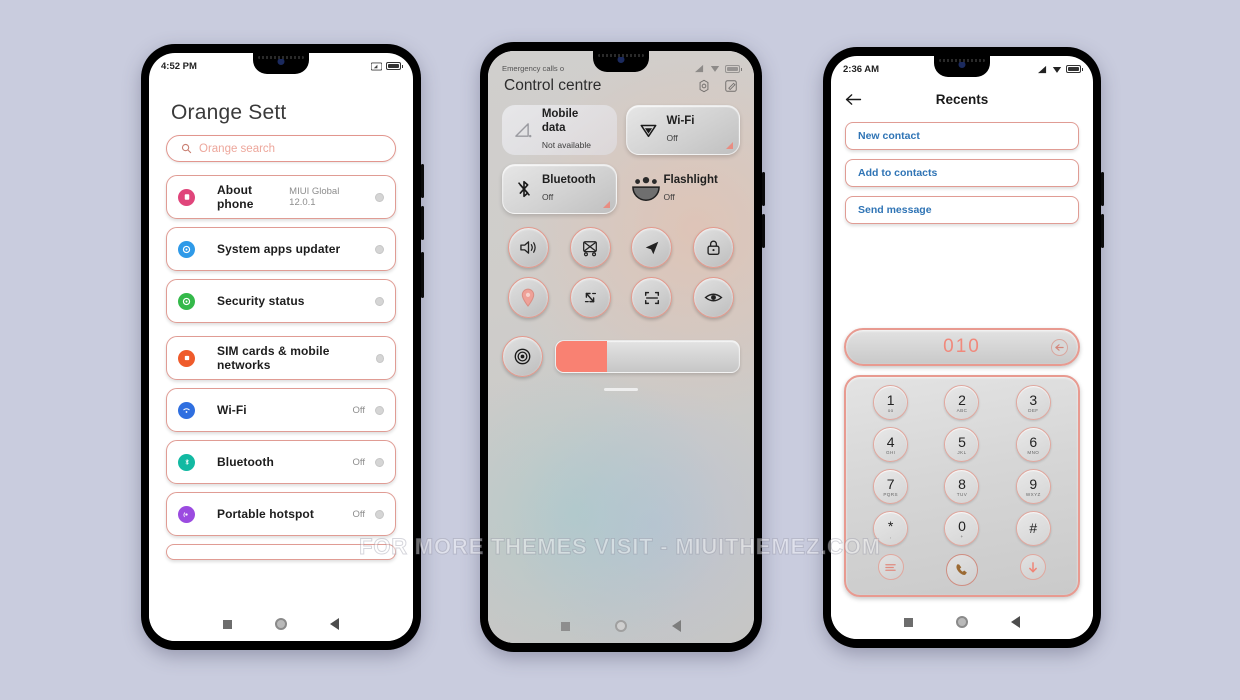  I want to click on dial-key-1: 1 oo, so click(891, 402).